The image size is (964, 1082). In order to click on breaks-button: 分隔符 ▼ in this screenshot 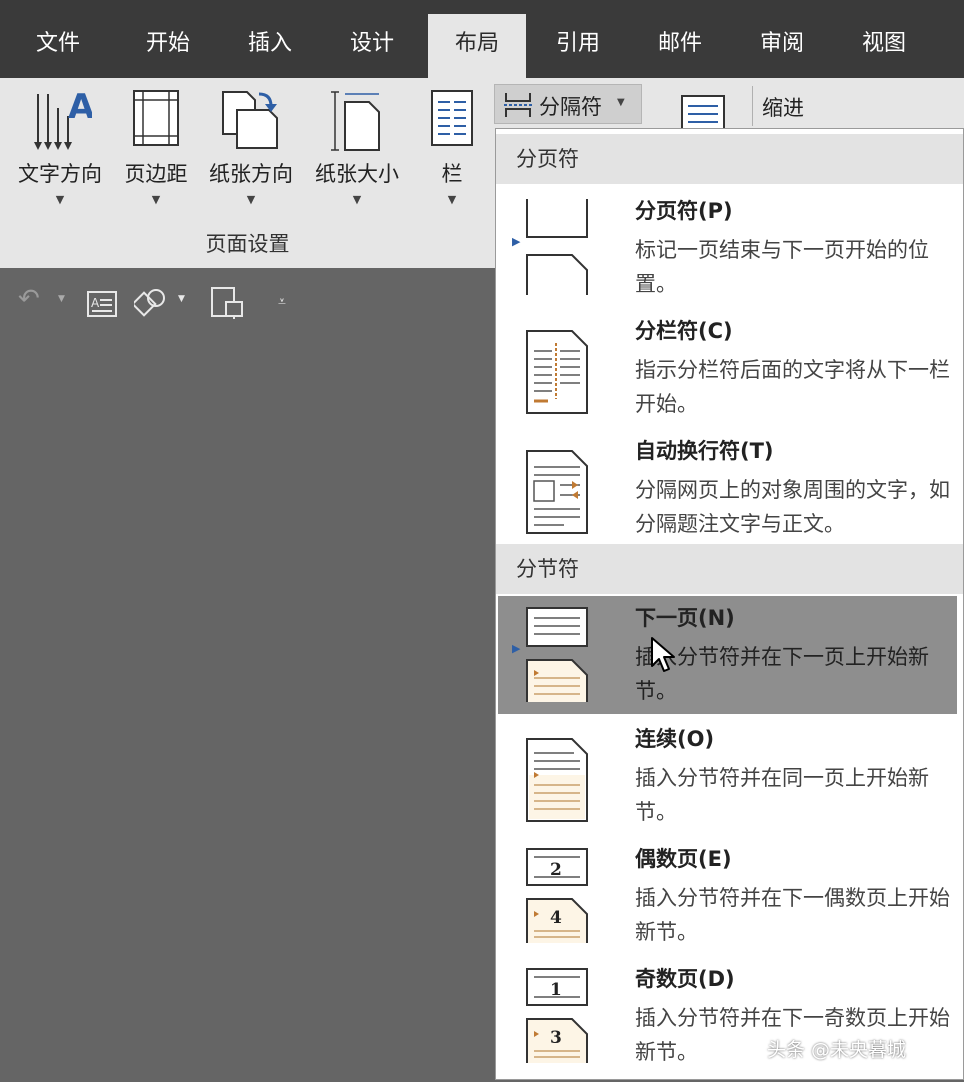, I will do `click(568, 104)`.